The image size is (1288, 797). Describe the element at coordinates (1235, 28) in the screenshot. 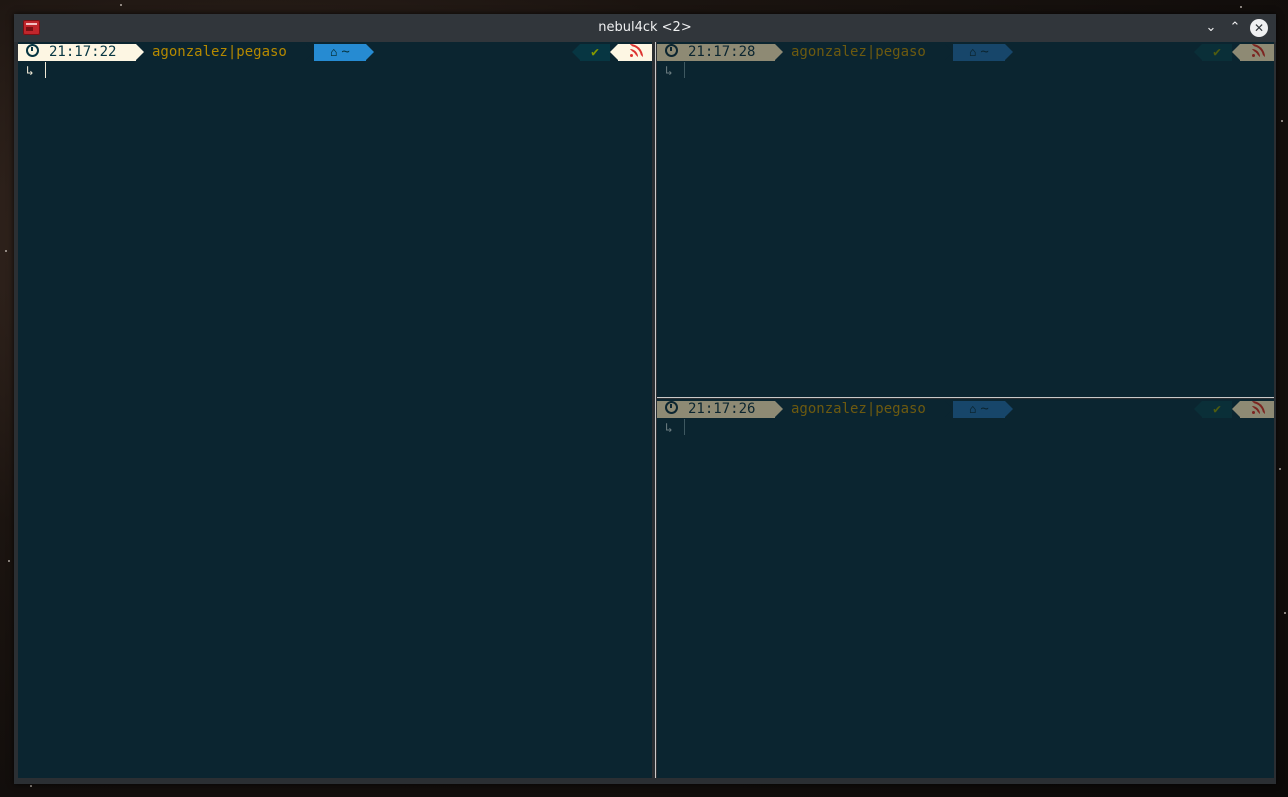

I see `maximize-button: ⌃` at that location.